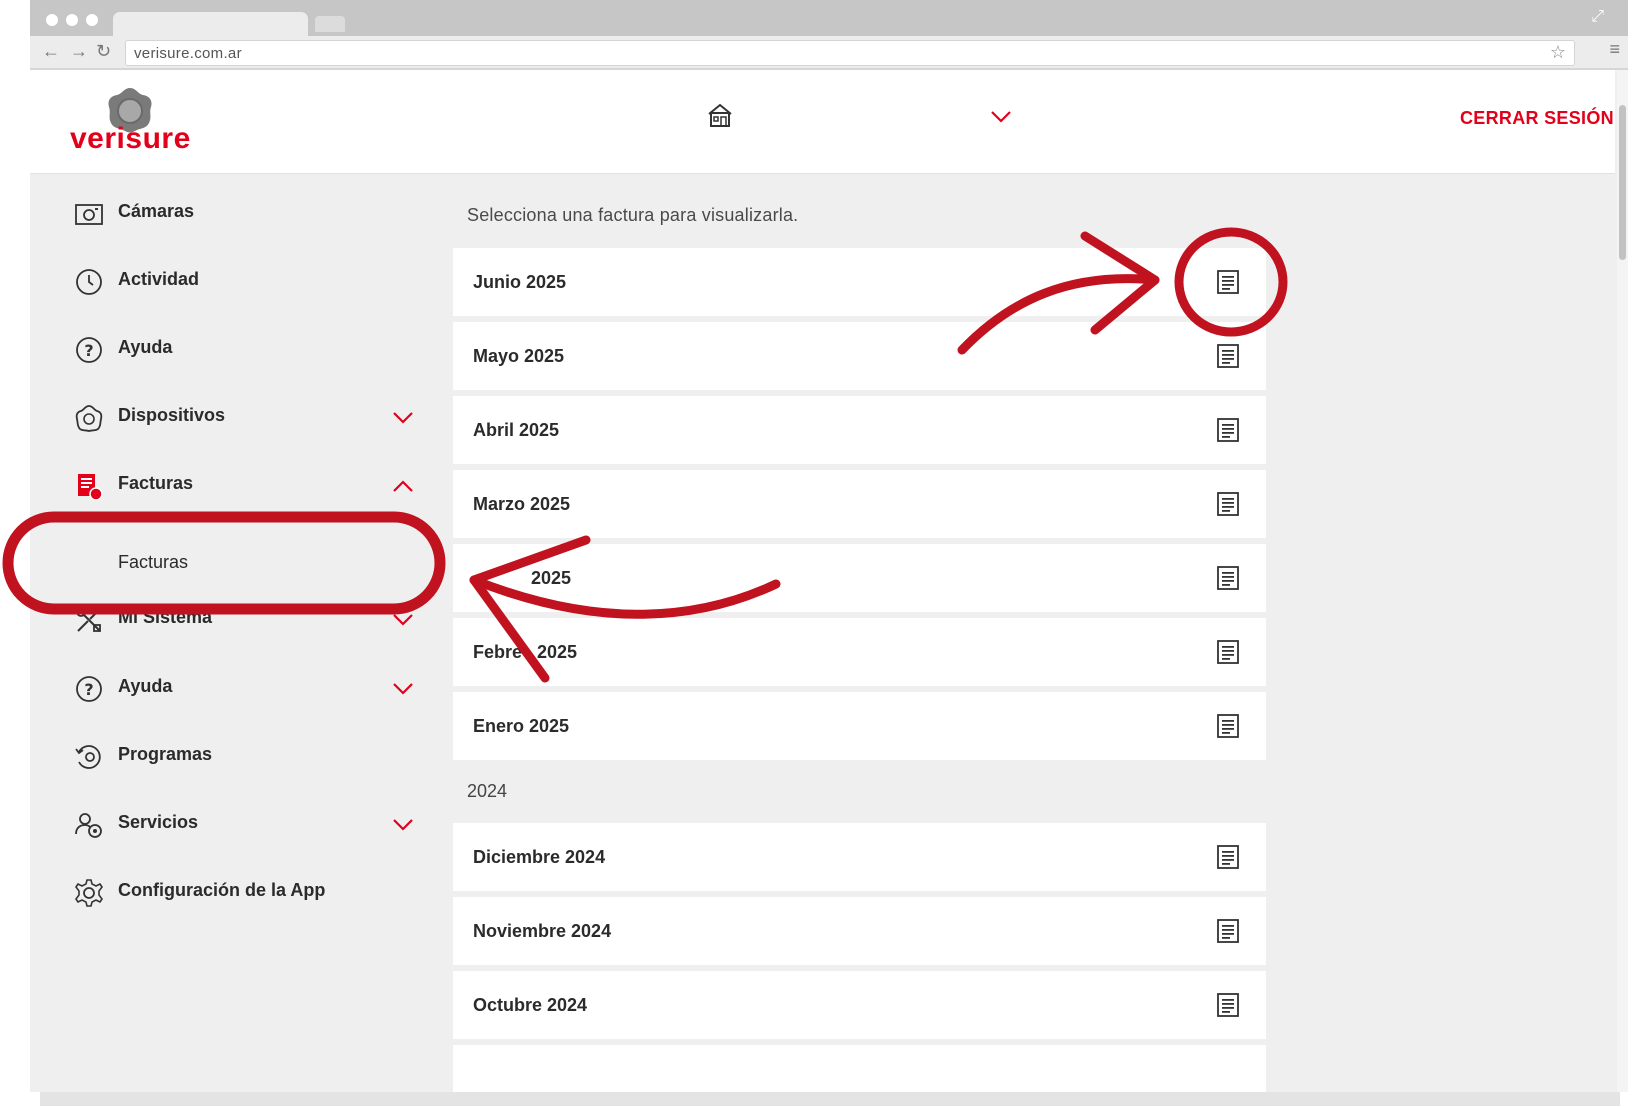 The image size is (1641, 1107). Describe the element at coordinates (330, 24) in the screenshot. I see `new-tab-button` at that location.